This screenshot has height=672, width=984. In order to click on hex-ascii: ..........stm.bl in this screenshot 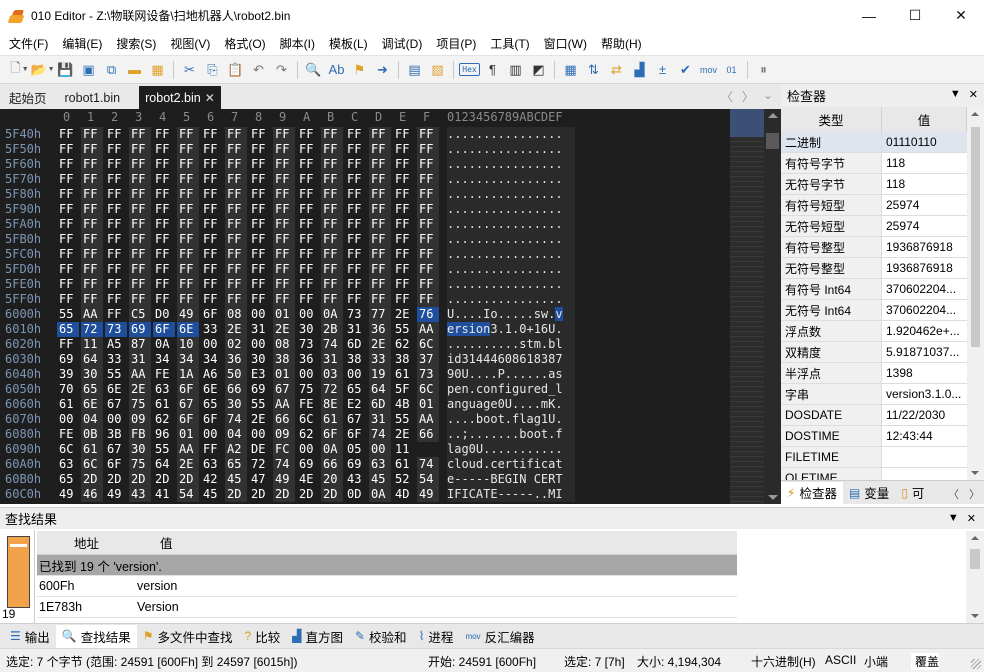, I will do `click(511, 344)`.